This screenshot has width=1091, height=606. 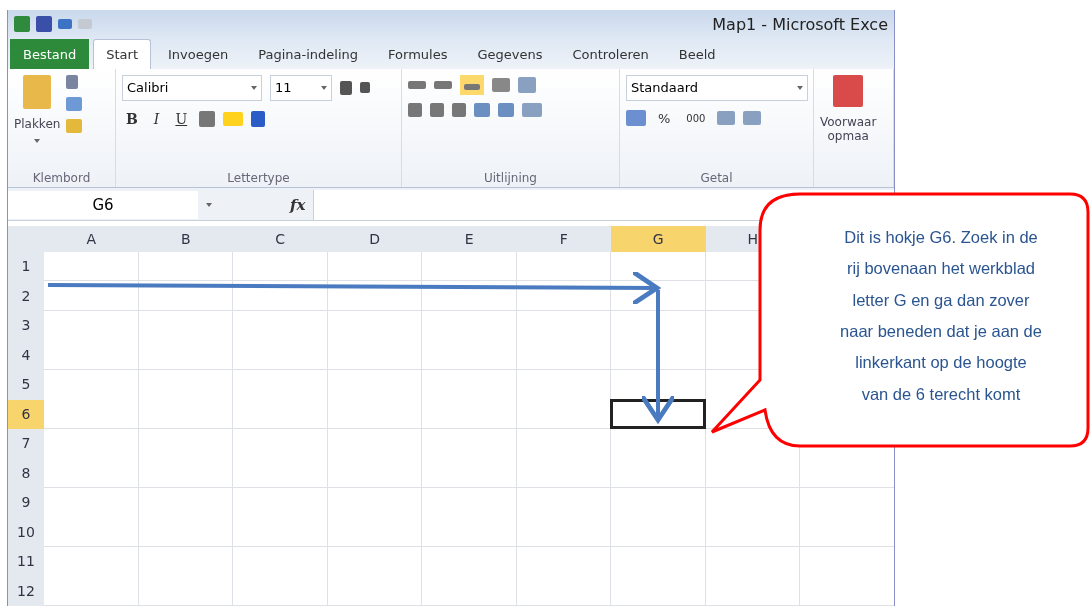 What do you see at coordinates (103, 204) in the screenshot?
I see `name-box: G6` at bounding box center [103, 204].